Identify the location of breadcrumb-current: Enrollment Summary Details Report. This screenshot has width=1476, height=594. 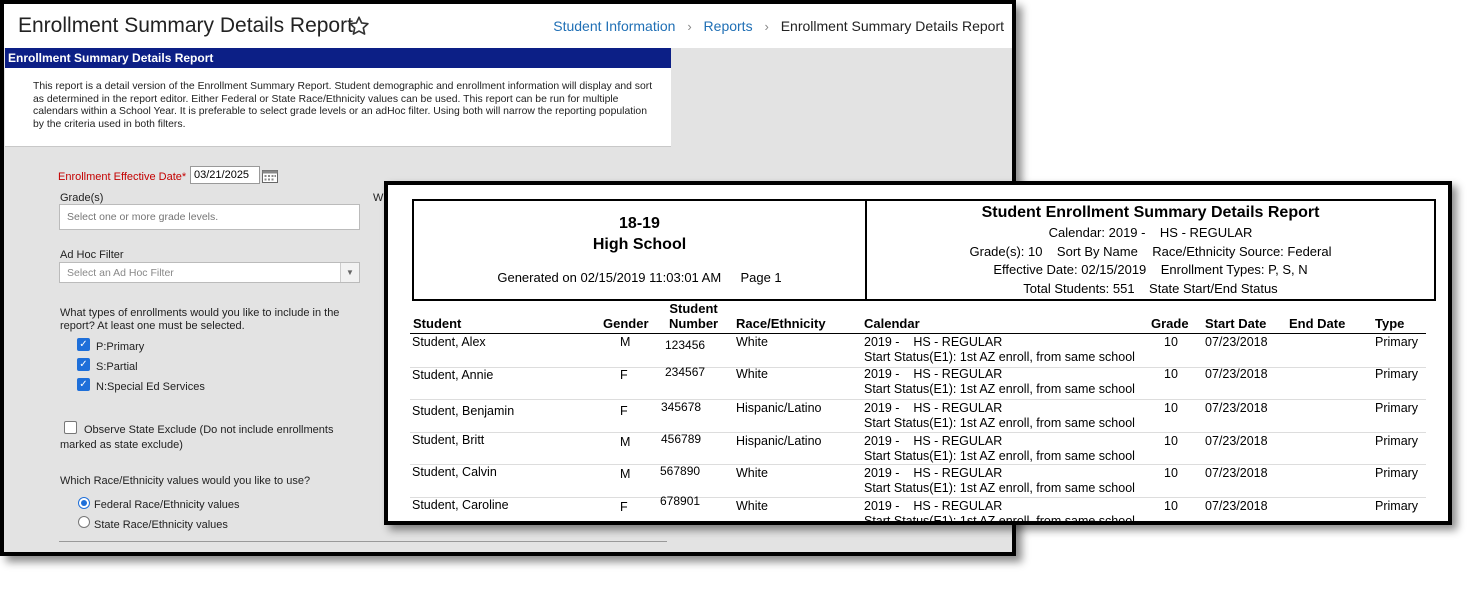
(892, 26).